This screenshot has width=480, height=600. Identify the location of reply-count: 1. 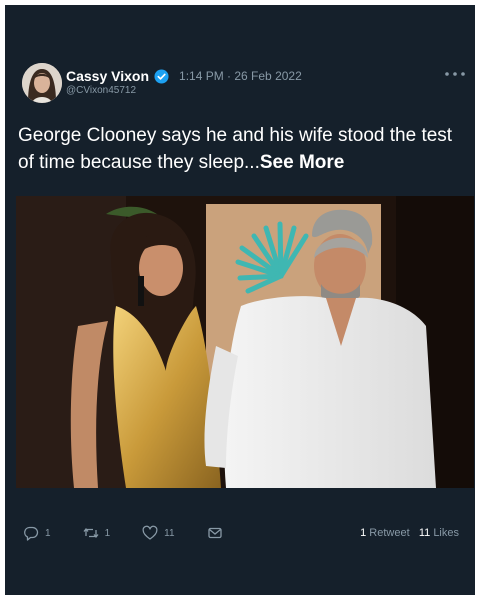
(48, 533).